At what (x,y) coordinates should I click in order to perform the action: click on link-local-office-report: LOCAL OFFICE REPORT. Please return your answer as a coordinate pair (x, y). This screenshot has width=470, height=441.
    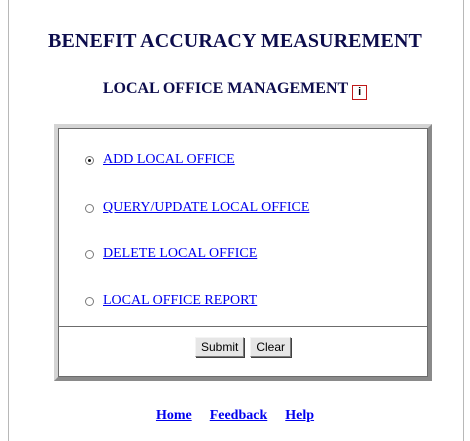
    Looking at the image, I should click on (180, 301).